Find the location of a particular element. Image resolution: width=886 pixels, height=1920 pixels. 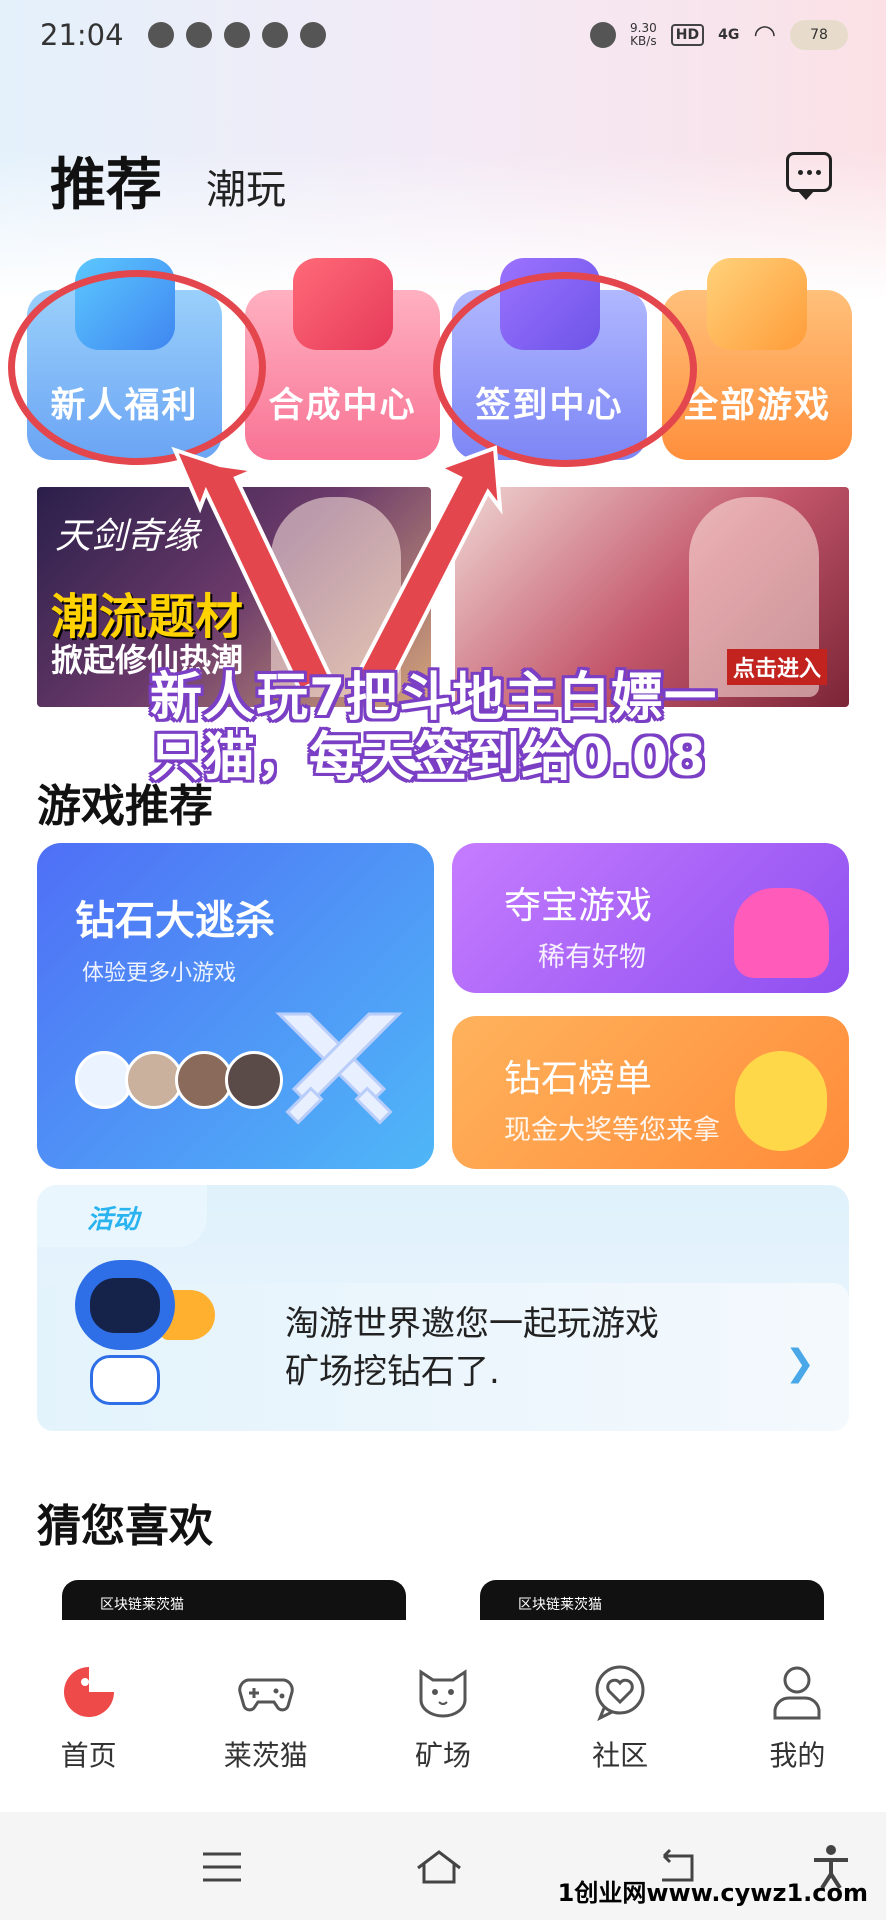

gamepad-icon is located at coordinates (266, 1692).